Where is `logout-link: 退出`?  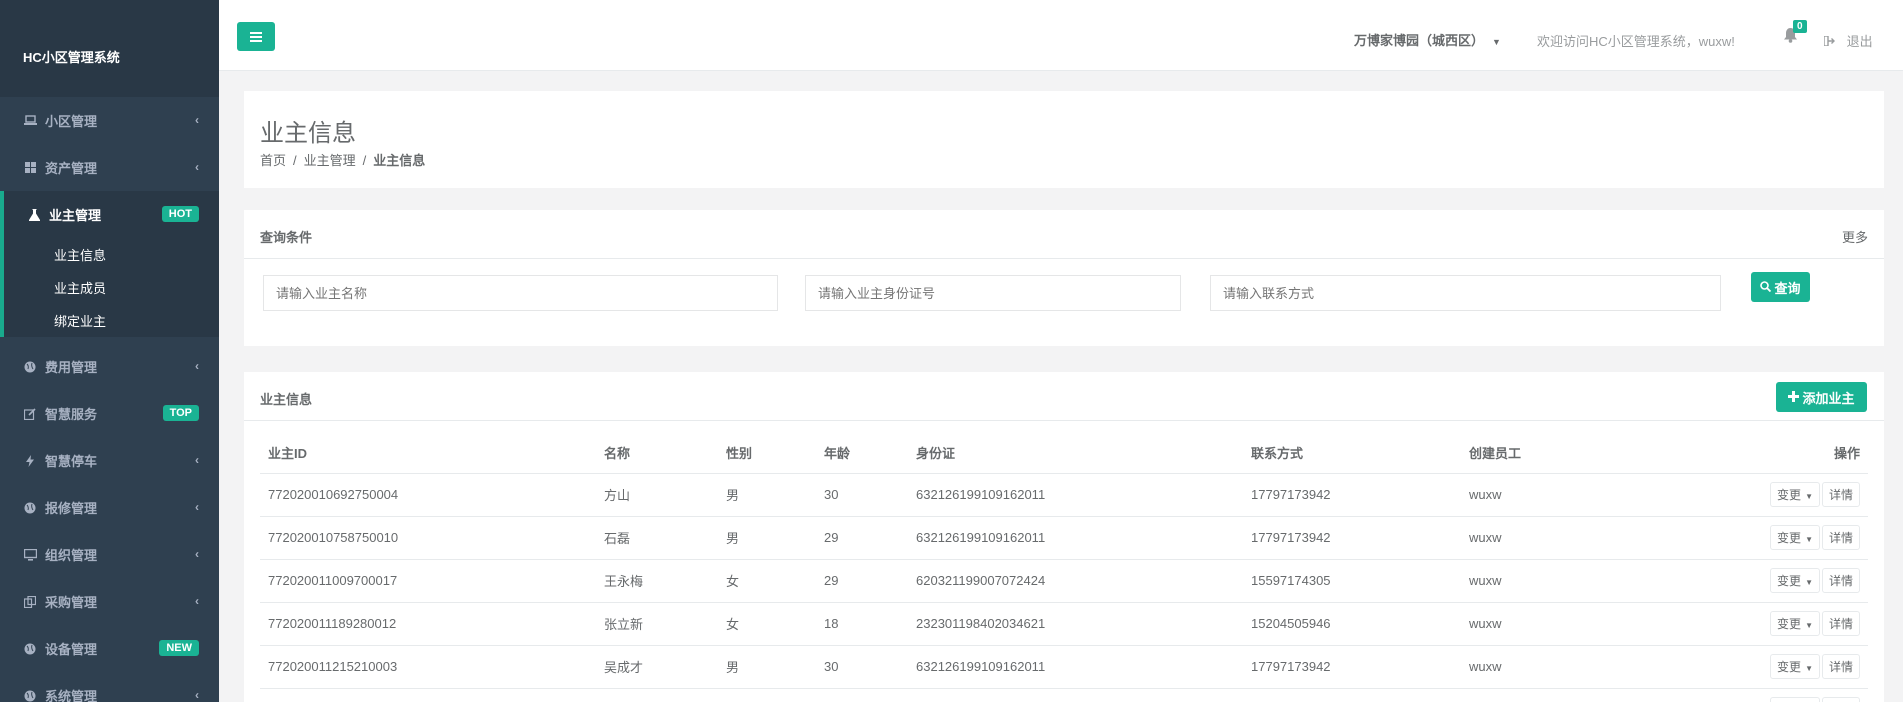
logout-link: 退出 is located at coordinates (1848, 40).